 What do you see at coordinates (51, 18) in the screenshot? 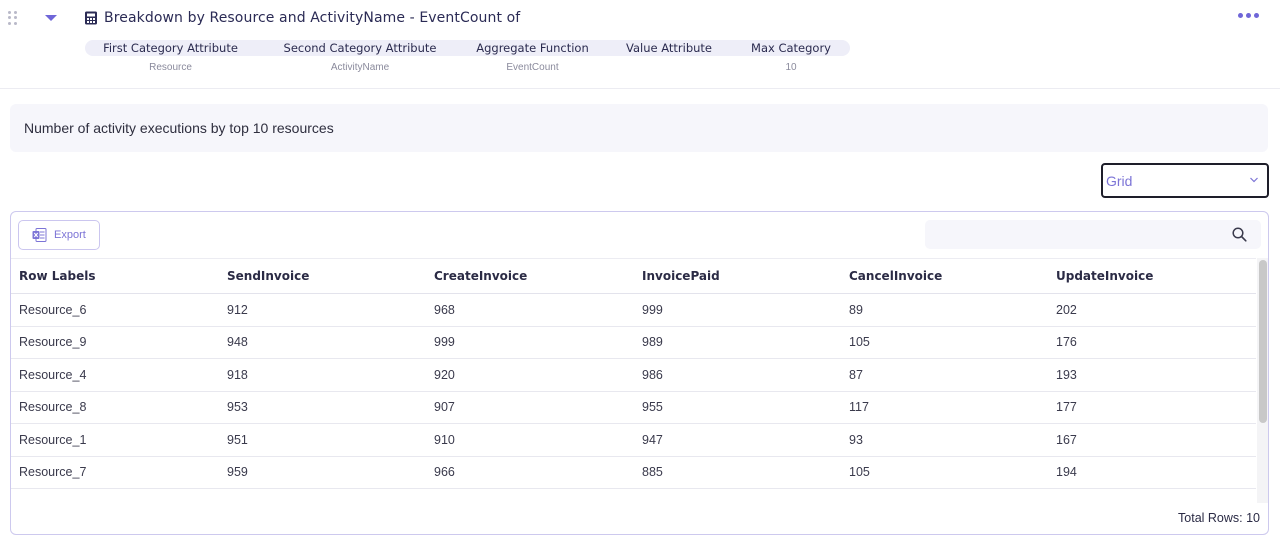
I see `caret-down-icon` at bounding box center [51, 18].